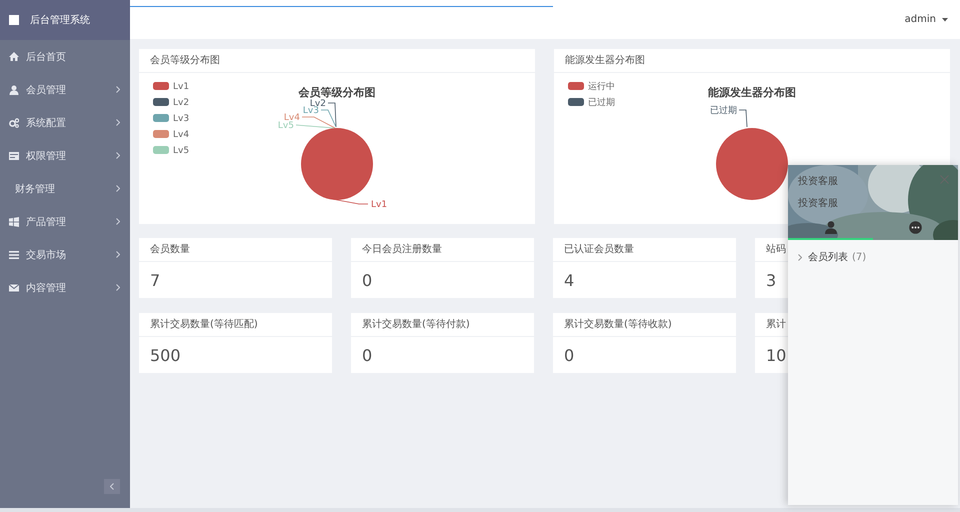 This screenshot has width=960, height=512. I want to click on chevron-icon, so click(112, 486).